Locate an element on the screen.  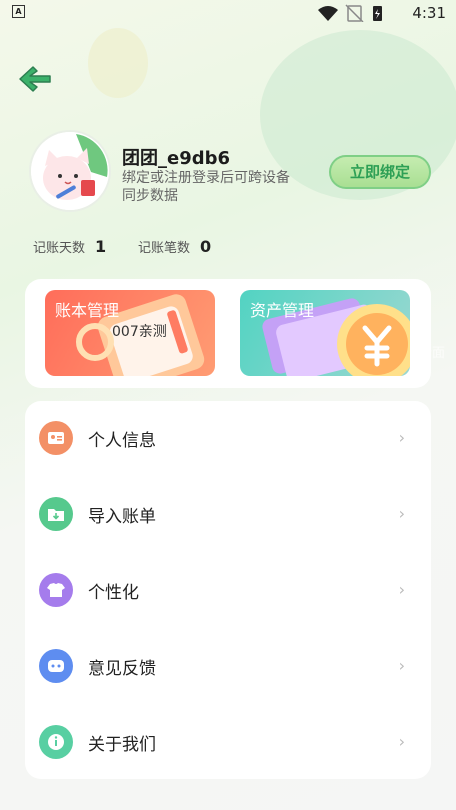
menu-item-label: 关于我们 is located at coordinates (122, 745).